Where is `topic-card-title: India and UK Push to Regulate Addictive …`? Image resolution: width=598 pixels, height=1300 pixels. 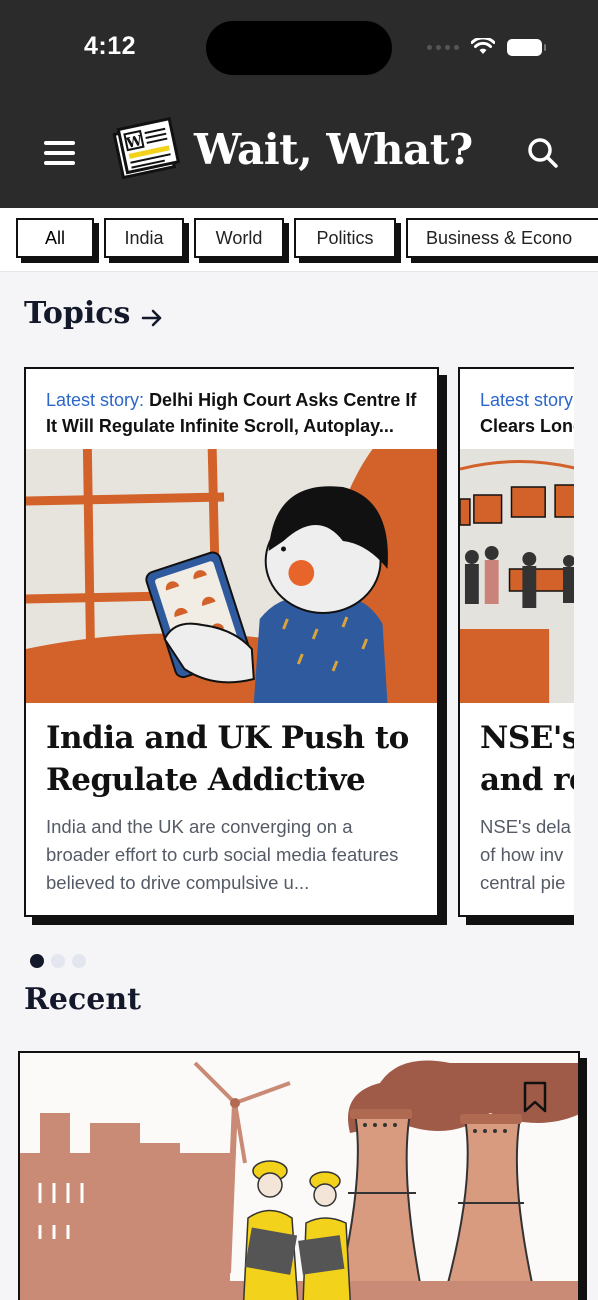
topic-card-title: India and UK Push to Regulate Addictive … is located at coordinates (227, 759).